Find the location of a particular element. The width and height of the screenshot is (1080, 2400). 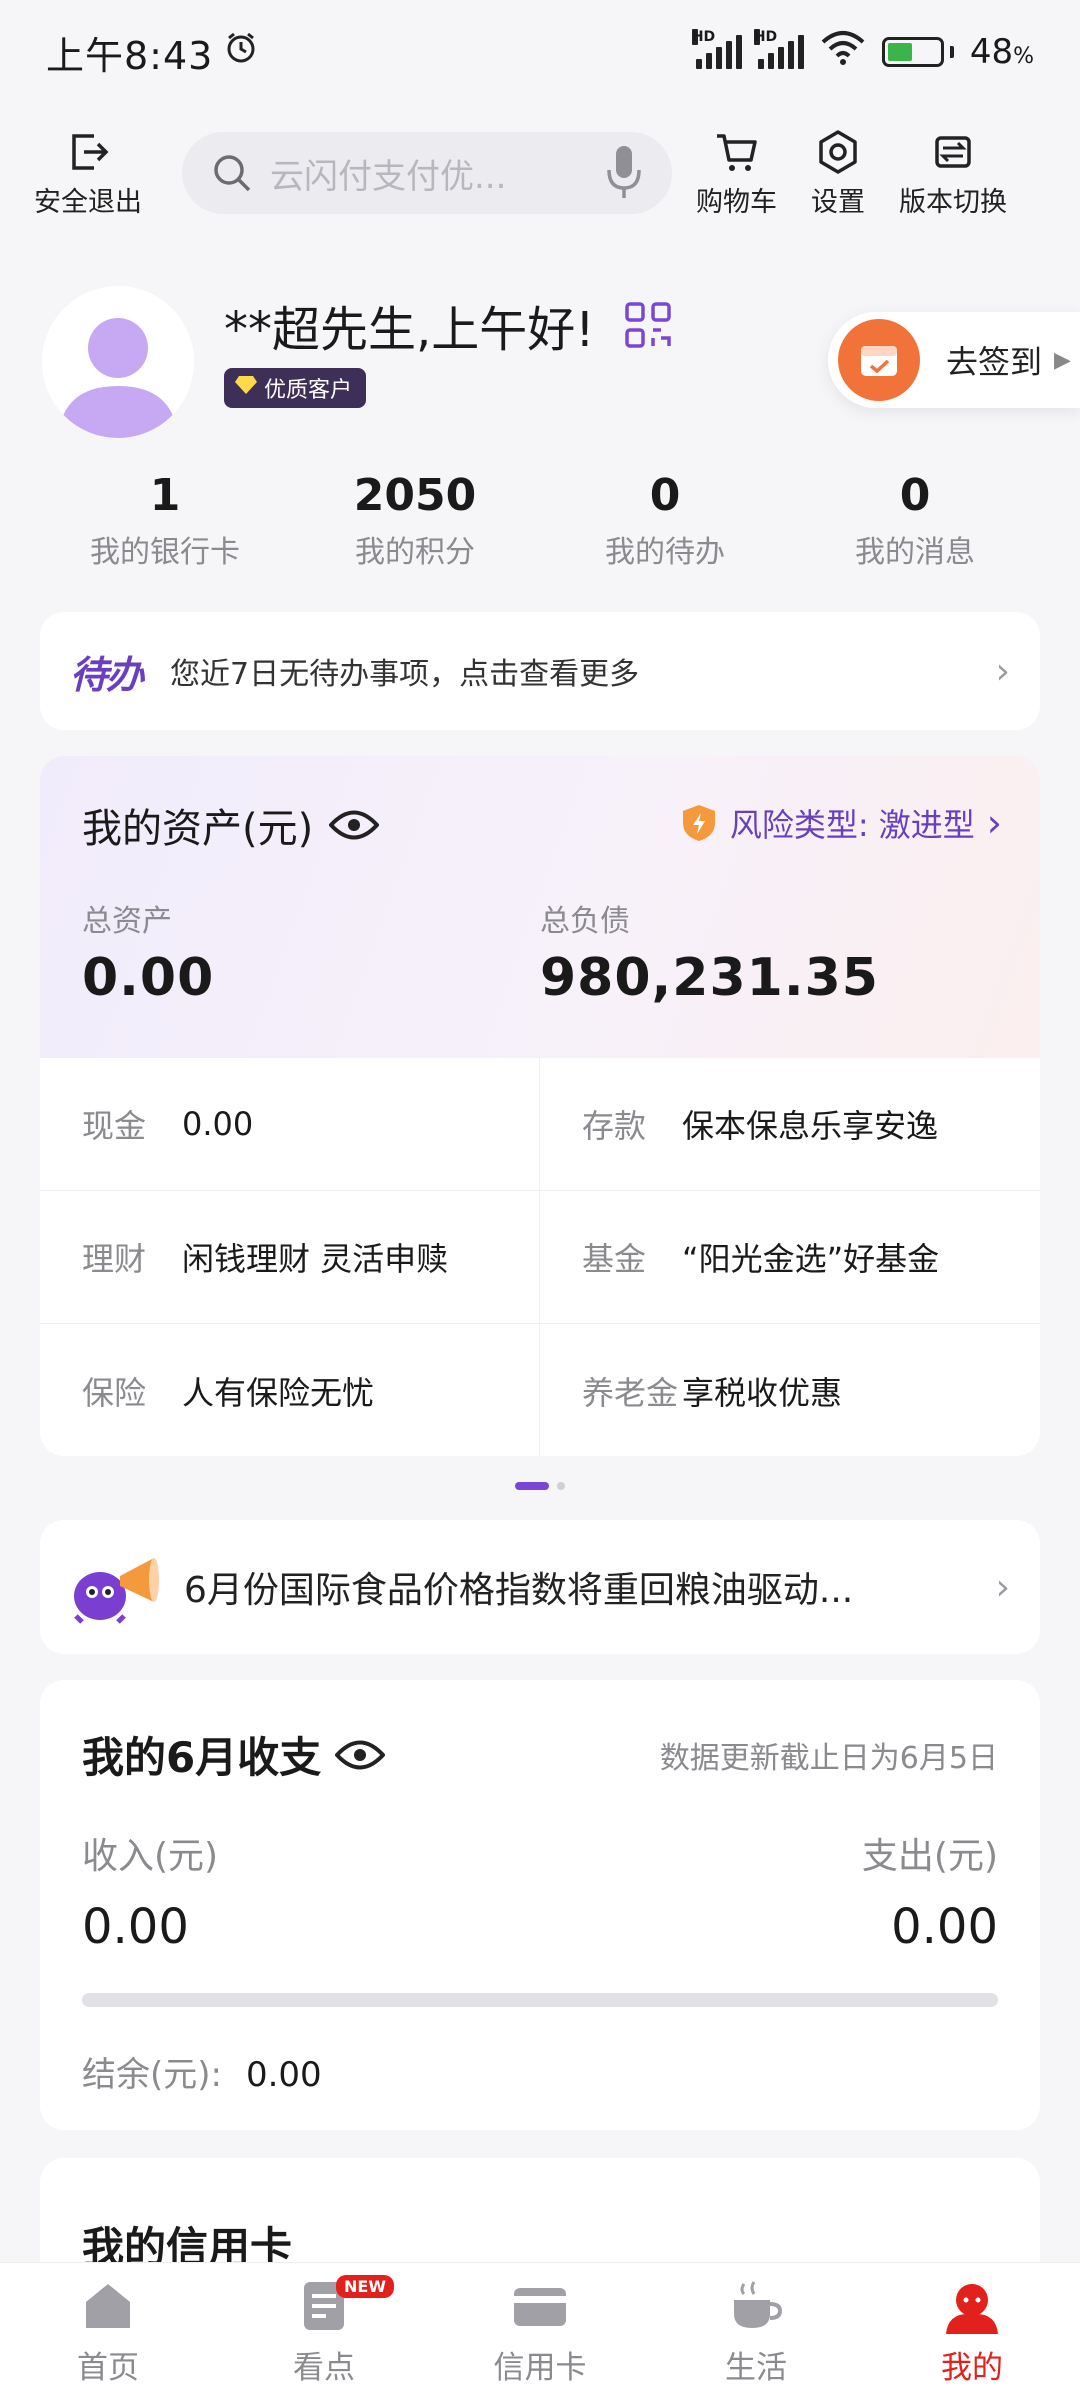

user-icon is located at coordinates (972, 2309).